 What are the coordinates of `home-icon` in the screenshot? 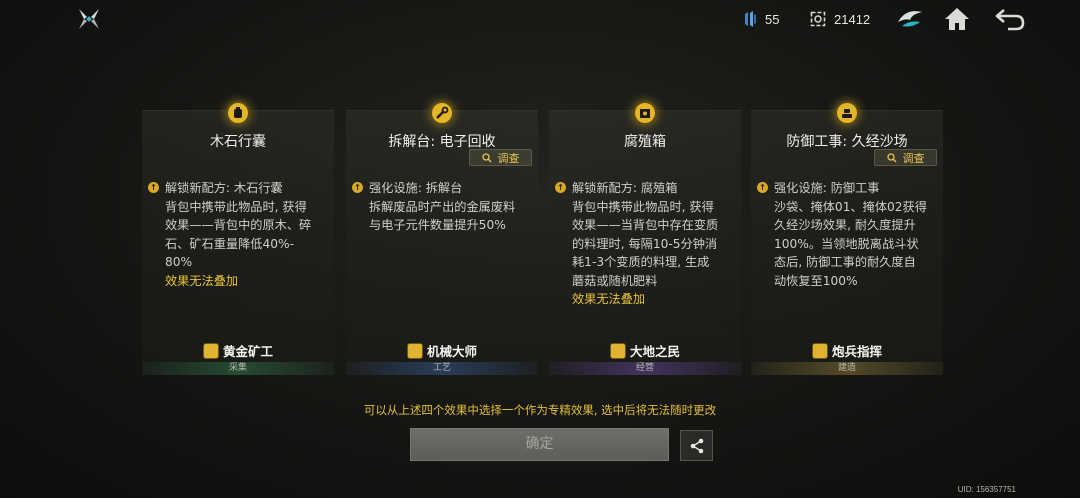 It's located at (957, 19).